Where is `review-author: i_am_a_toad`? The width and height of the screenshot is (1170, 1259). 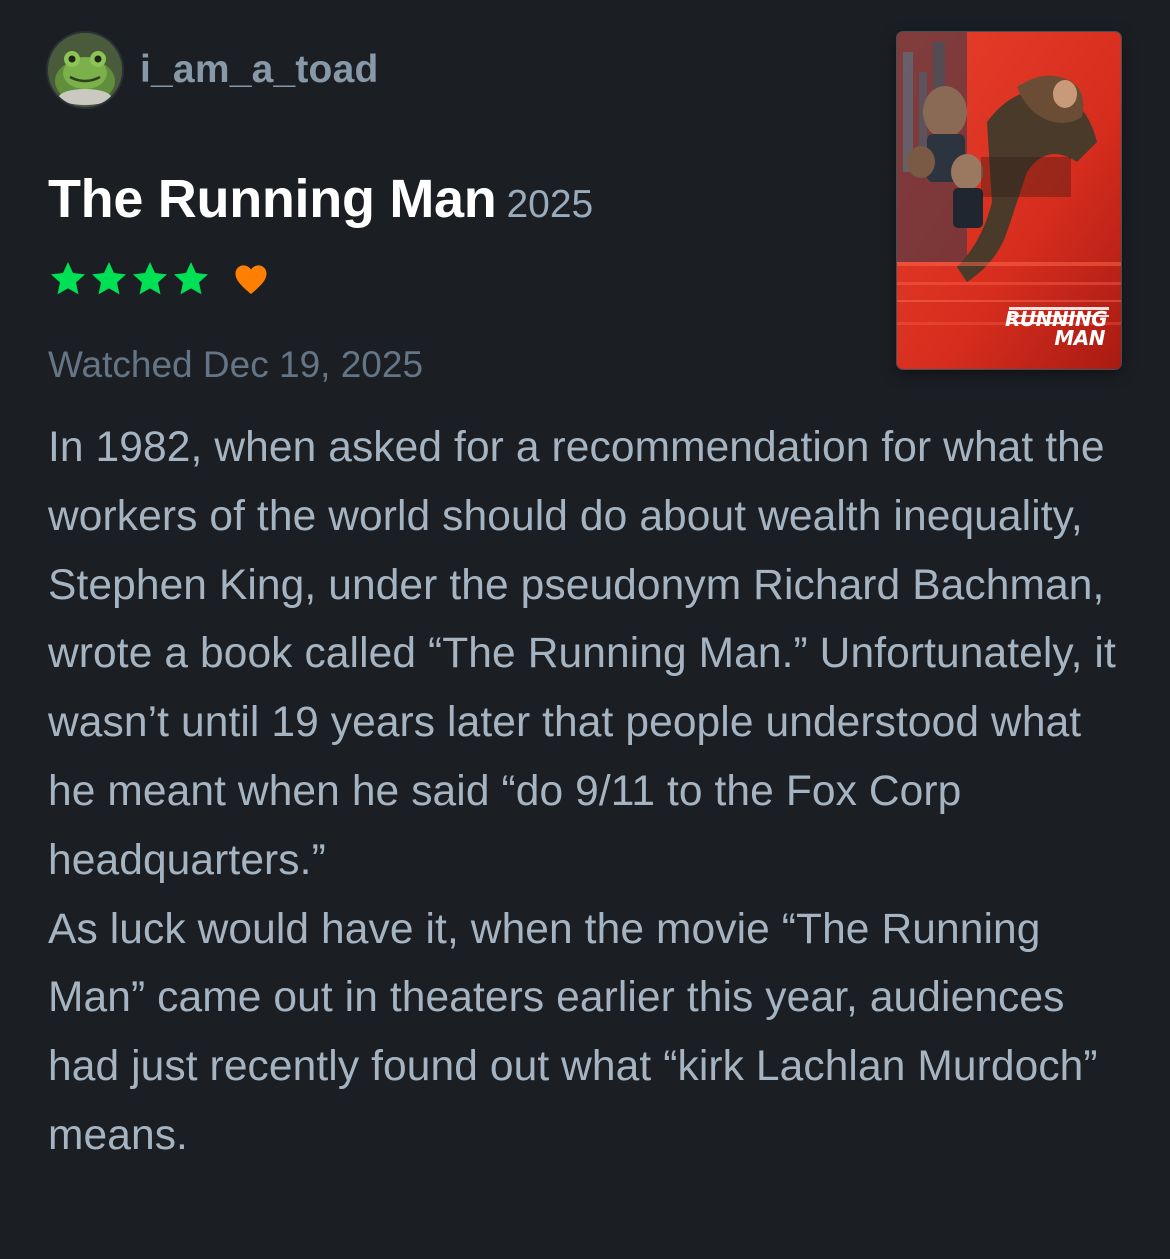 review-author: i_am_a_toad is located at coordinates (213, 70).